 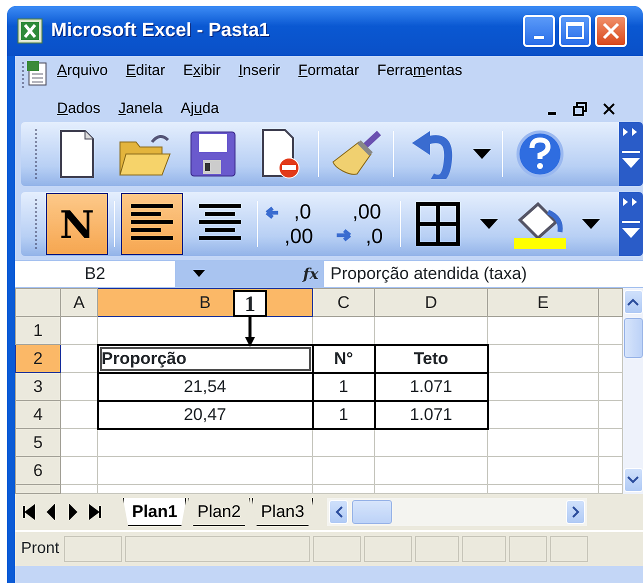 I want to click on status-text: Pront, so click(x=40, y=549).